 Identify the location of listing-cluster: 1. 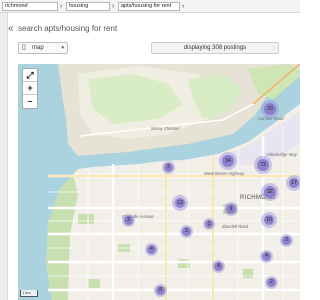
(209, 224).